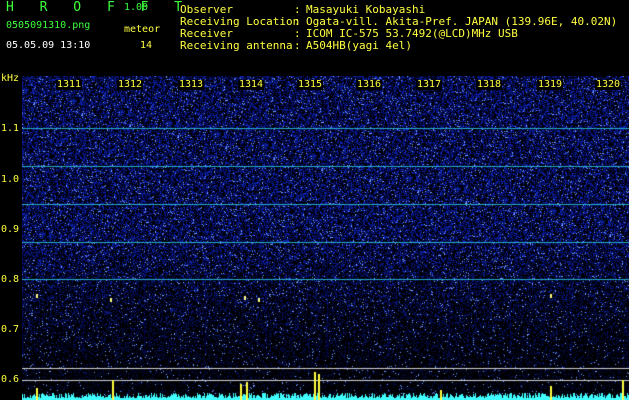 The height and width of the screenshot is (400, 629). What do you see at coordinates (136, 7) in the screenshot?
I see `app-version: 1.00` at bounding box center [136, 7].